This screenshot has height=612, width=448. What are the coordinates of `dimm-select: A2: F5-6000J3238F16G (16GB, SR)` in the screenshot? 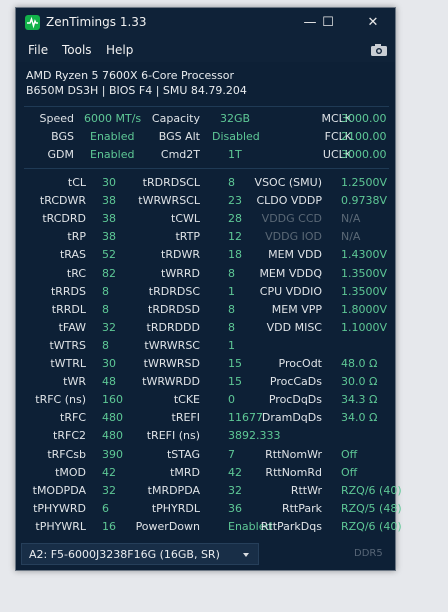 It's located at (140, 554).